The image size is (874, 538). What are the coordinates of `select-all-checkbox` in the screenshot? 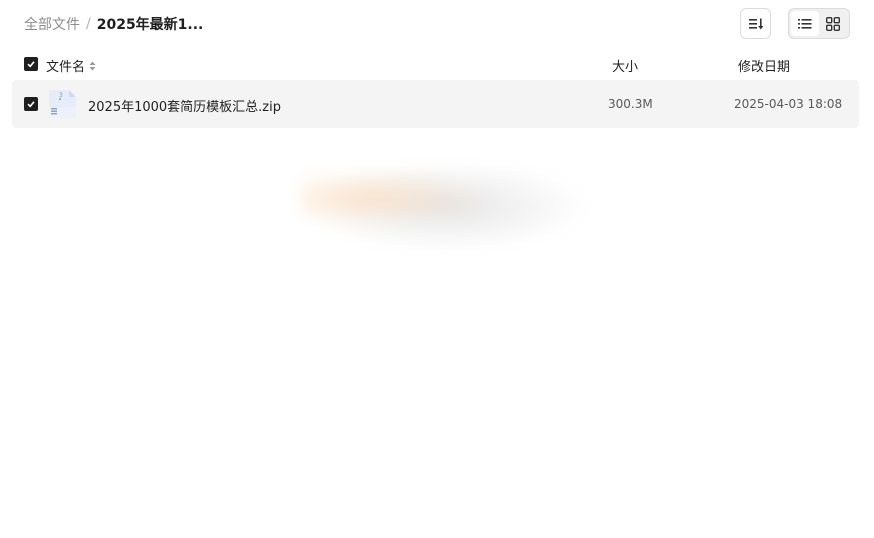 It's located at (31, 64).